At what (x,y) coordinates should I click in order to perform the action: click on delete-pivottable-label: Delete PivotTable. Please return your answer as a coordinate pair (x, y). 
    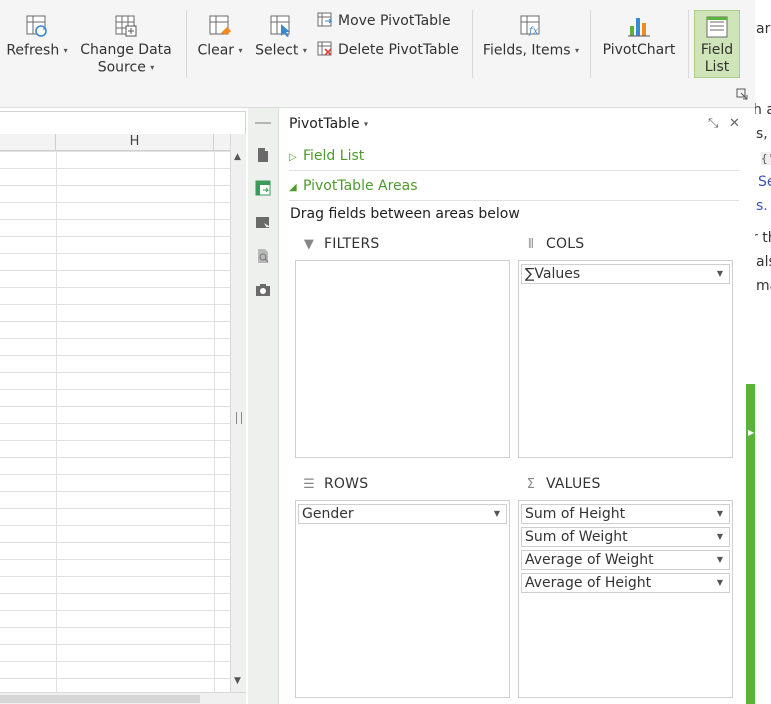
    Looking at the image, I should click on (399, 50).